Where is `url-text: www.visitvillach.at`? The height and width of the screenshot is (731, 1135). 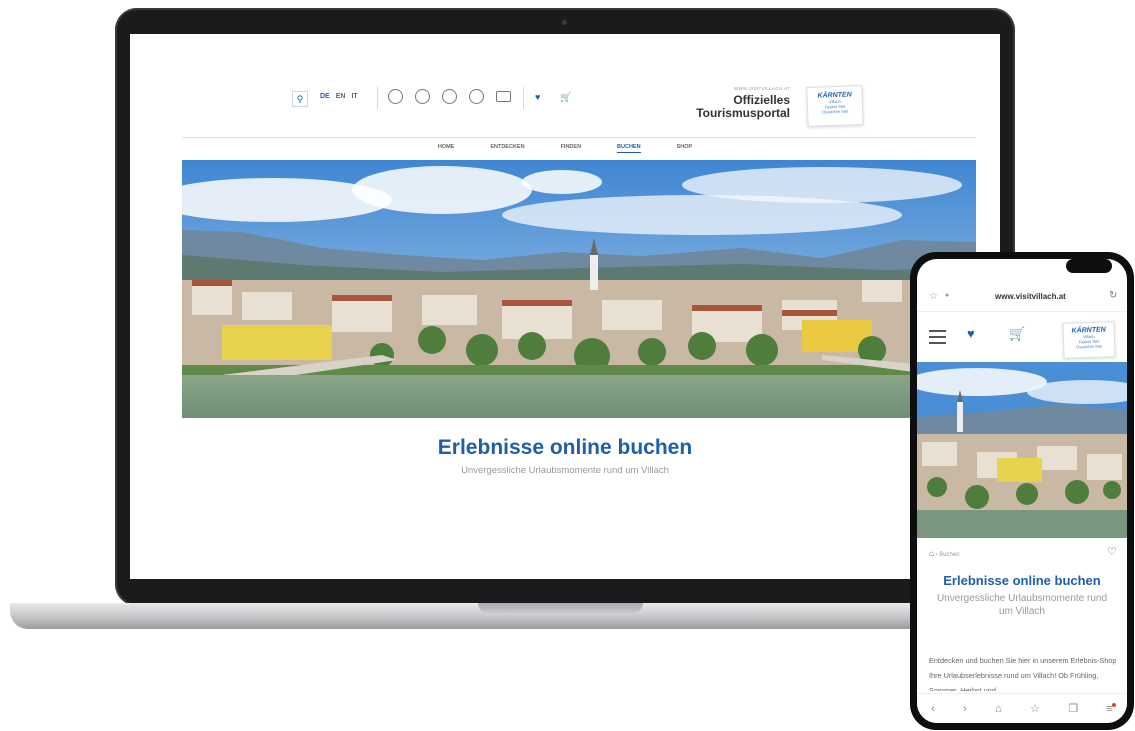
url-text: www.visitvillach.at is located at coordinates (1030, 296).